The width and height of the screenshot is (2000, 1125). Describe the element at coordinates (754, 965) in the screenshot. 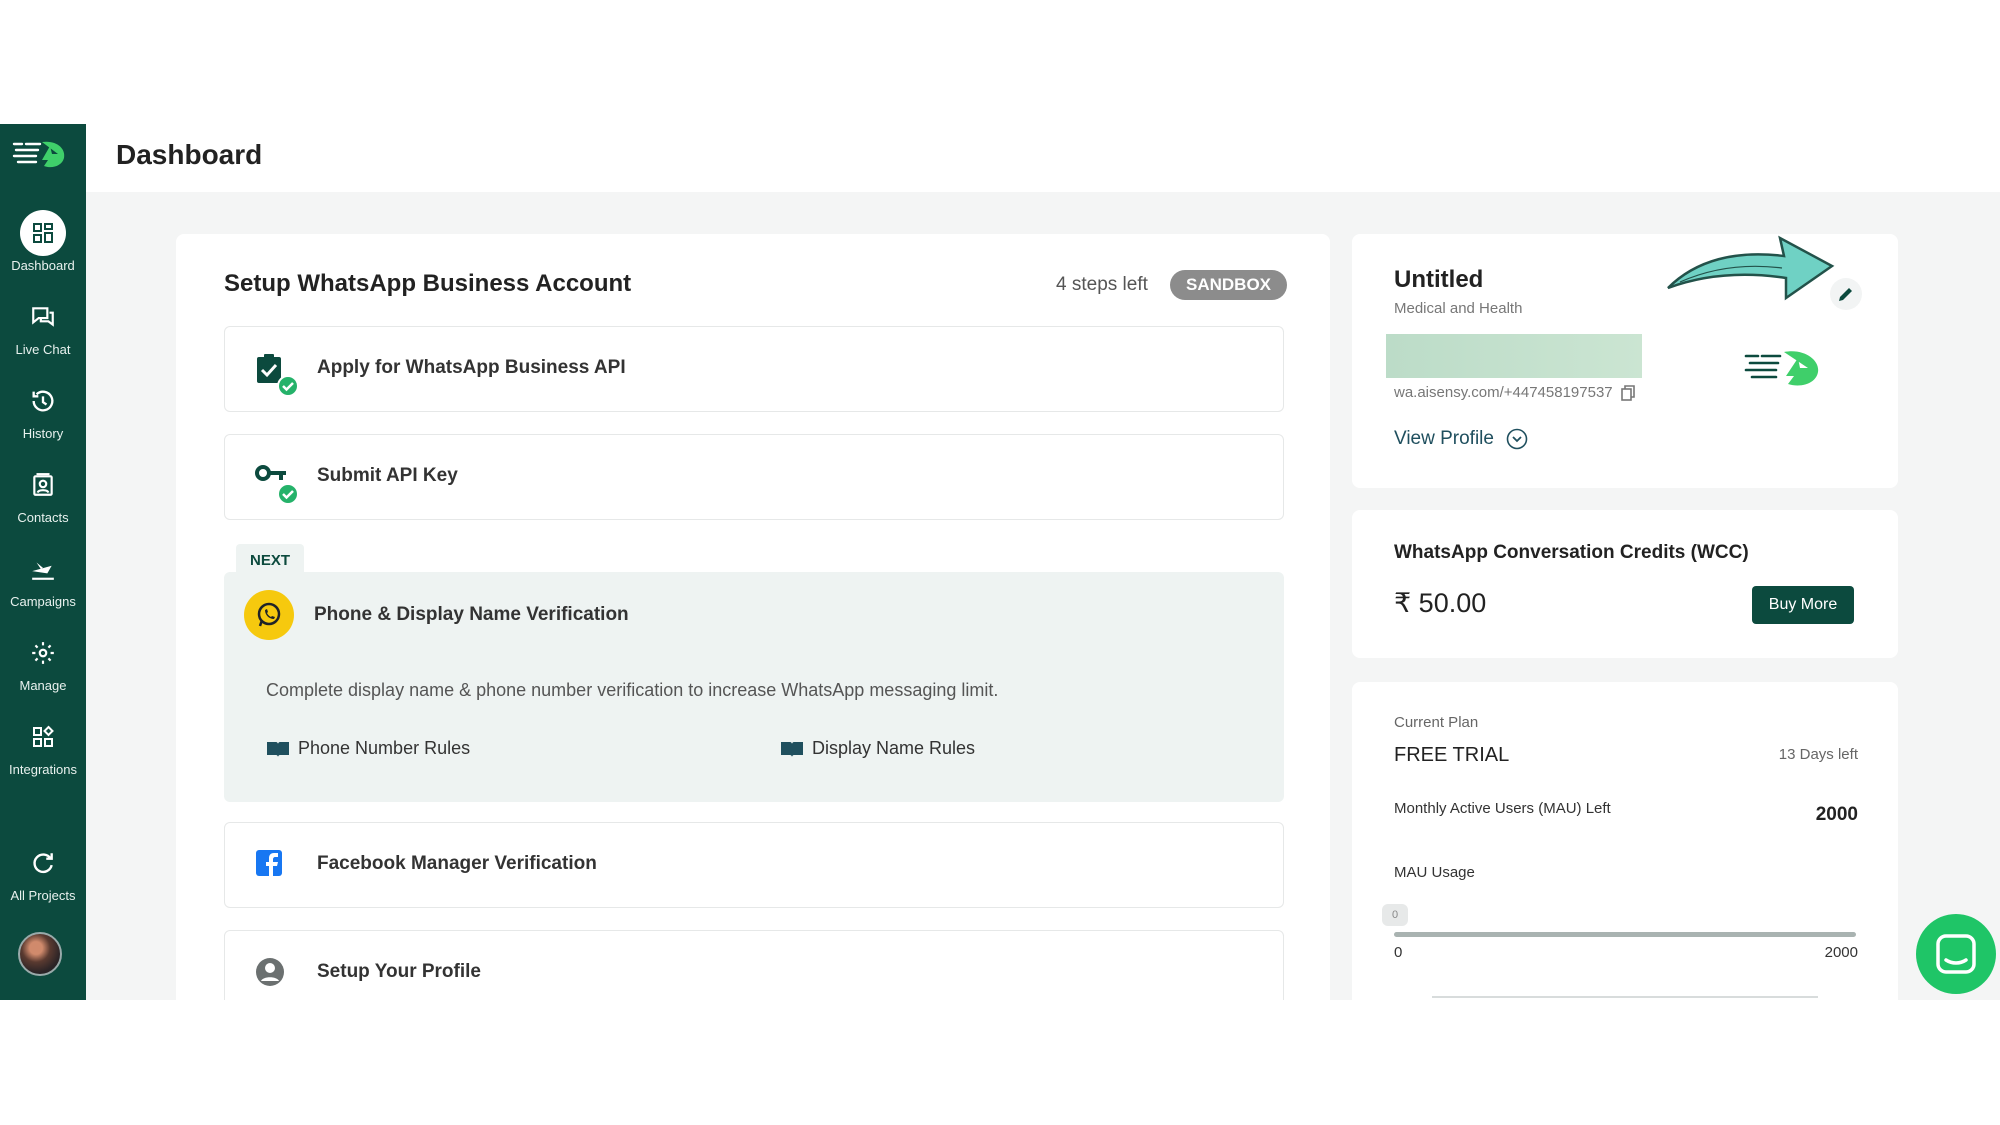

I see `step-setup-profile: Setup Your Profile` at that location.